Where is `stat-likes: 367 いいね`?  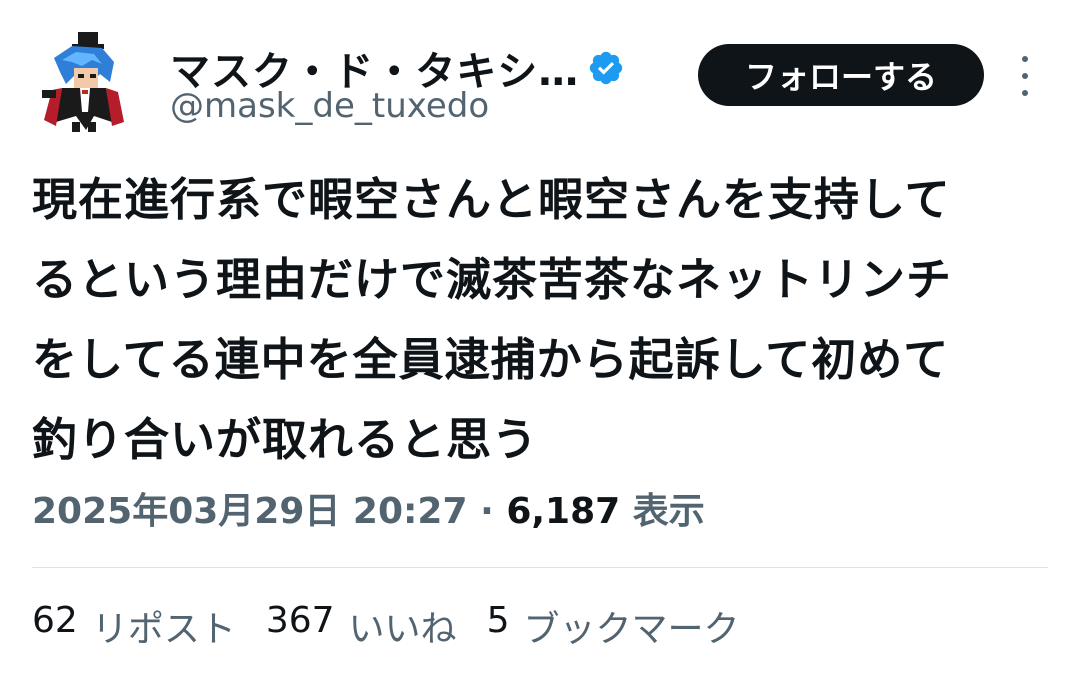
stat-likes: 367 いいね is located at coordinates (361, 626).